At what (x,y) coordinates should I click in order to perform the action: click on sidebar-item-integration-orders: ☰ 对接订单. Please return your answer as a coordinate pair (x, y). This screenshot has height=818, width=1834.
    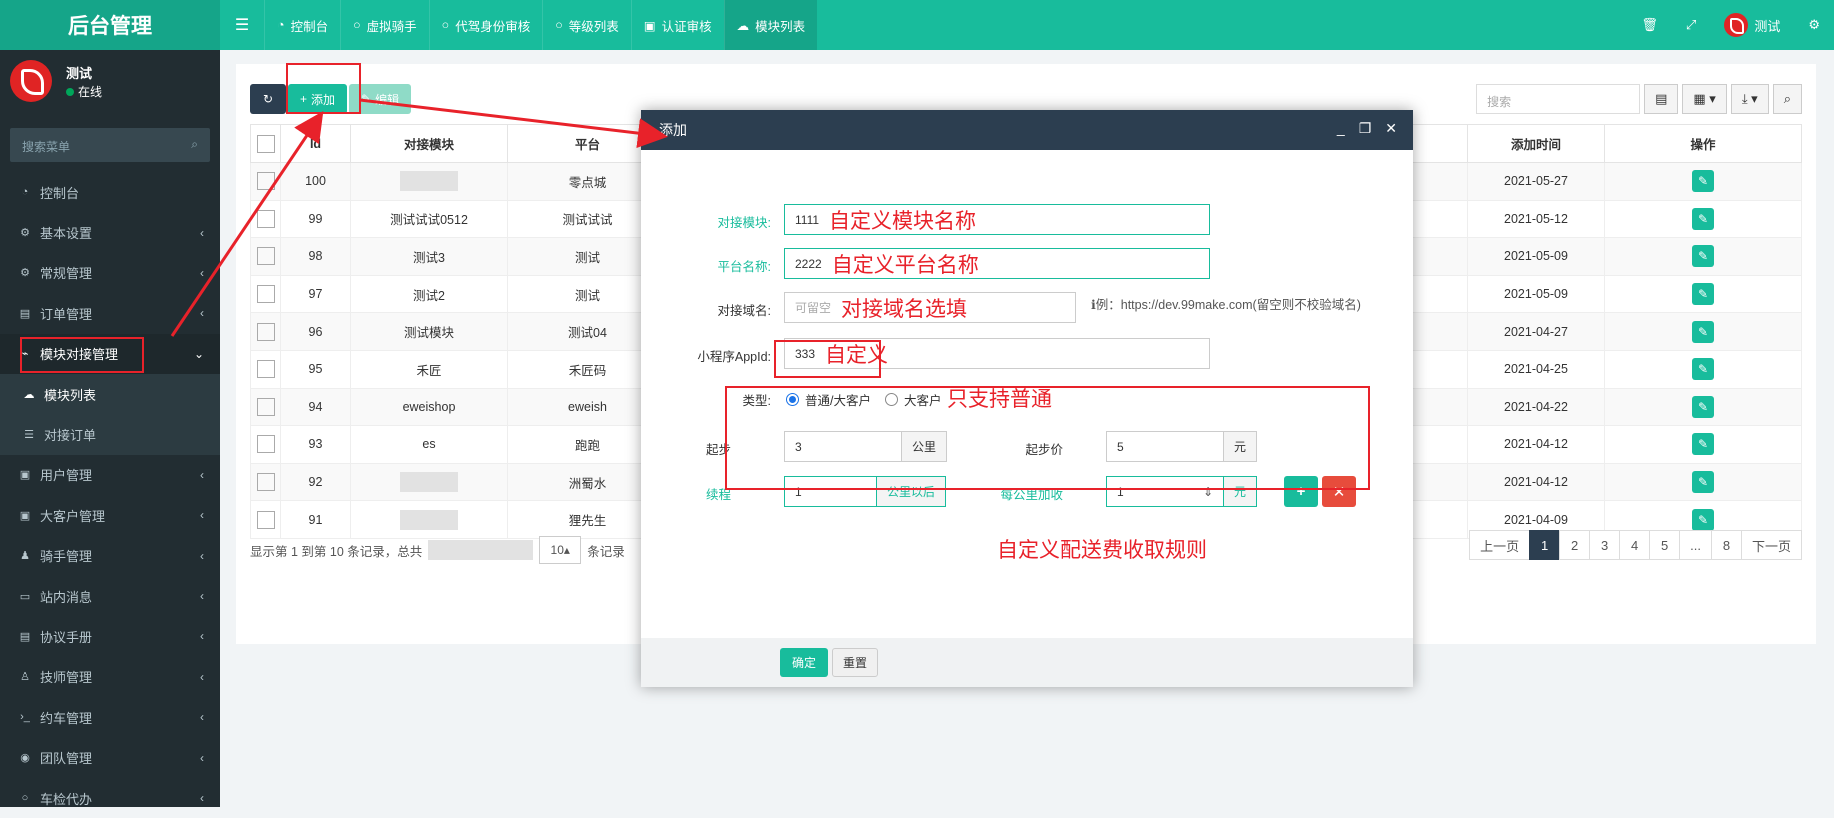
    Looking at the image, I should click on (110, 434).